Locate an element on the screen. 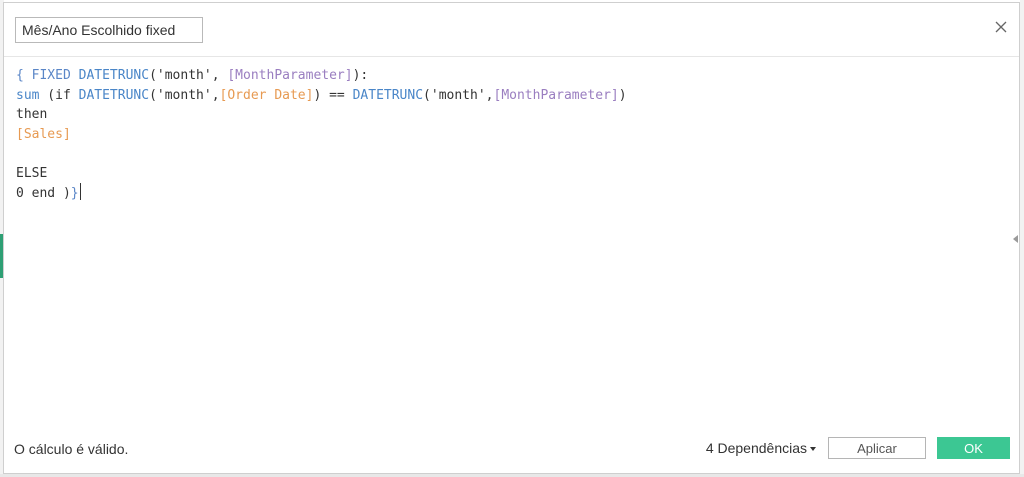 This screenshot has width=1024, height=477. code-token-field: [Order Date] is located at coordinates (266, 95).